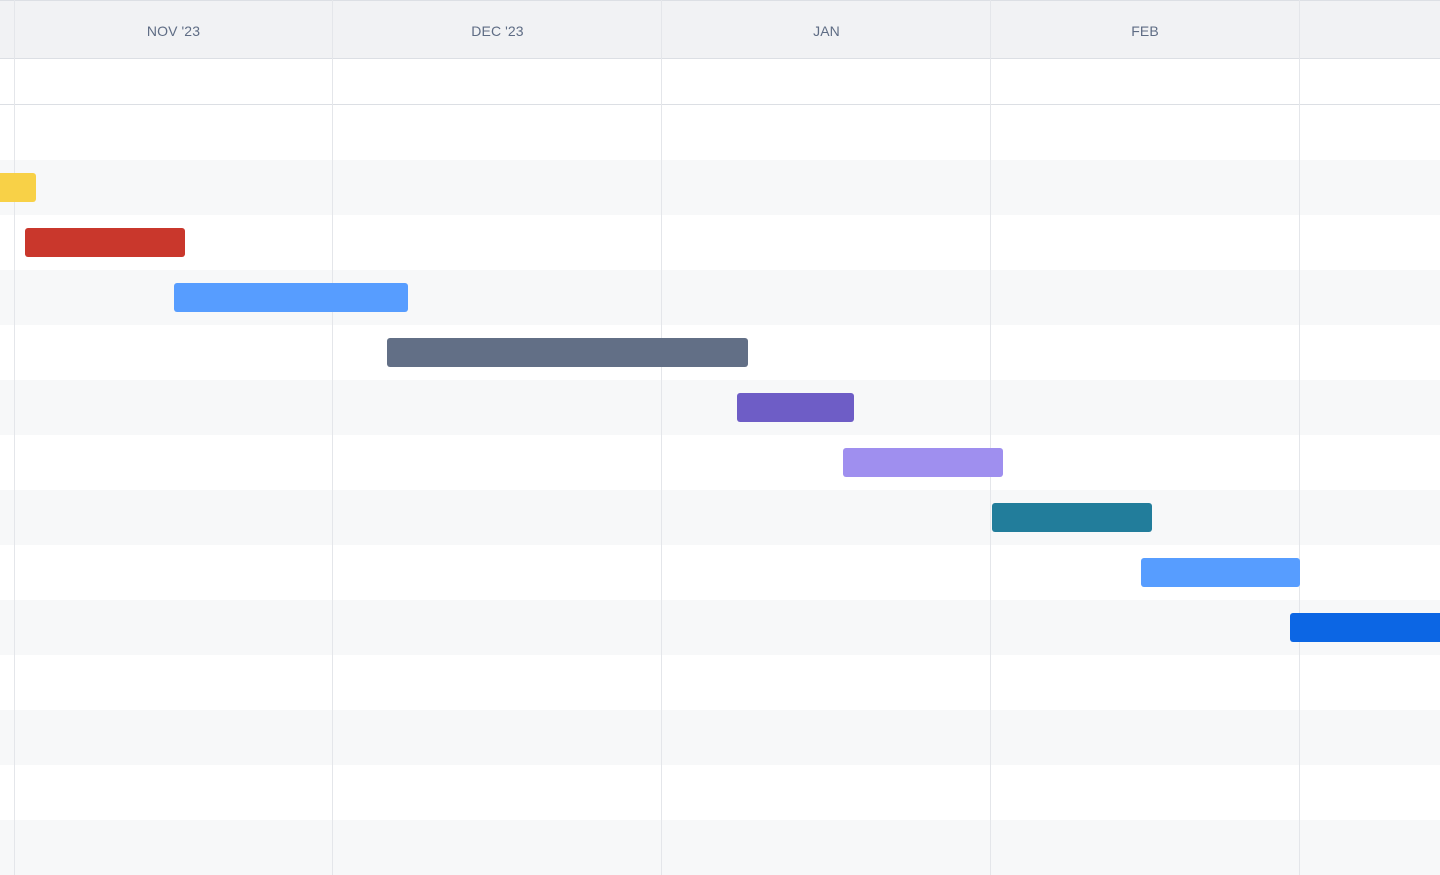 The width and height of the screenshot is (1440, 875). What do you see at coordinates (1145, 31) in the screenshot?
I see `month-header-feb: FEB` at bounding box center [1145, 31].